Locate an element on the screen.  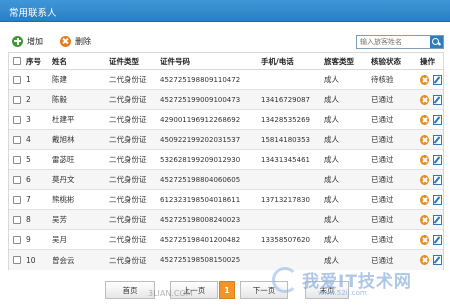
pagination: 首页 上一页 1 下一页 末页 is located at coordinates (225, 290).